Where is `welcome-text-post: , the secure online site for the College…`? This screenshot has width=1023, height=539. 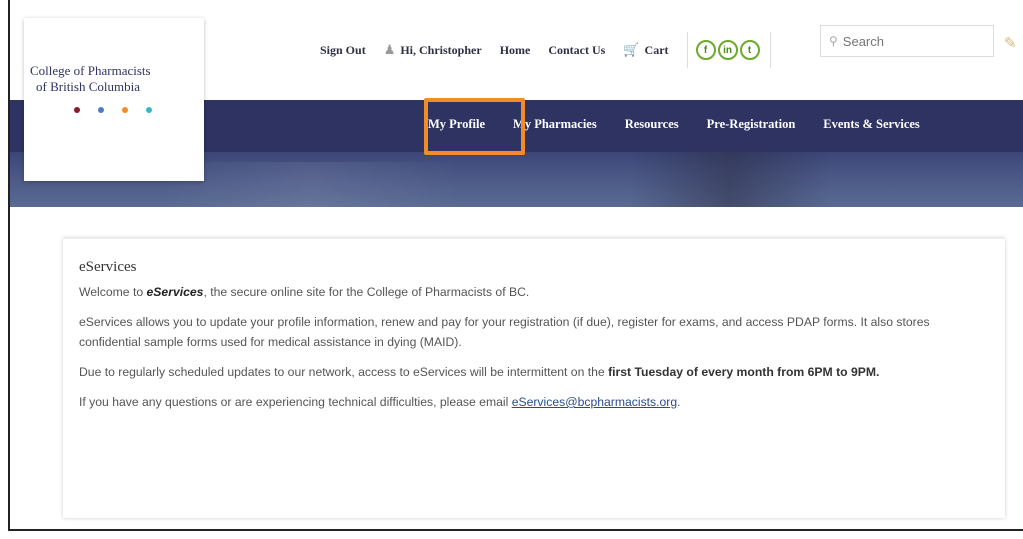 welcome-text-post: , the secure online site for the College… is located at coordinates (366, 292).